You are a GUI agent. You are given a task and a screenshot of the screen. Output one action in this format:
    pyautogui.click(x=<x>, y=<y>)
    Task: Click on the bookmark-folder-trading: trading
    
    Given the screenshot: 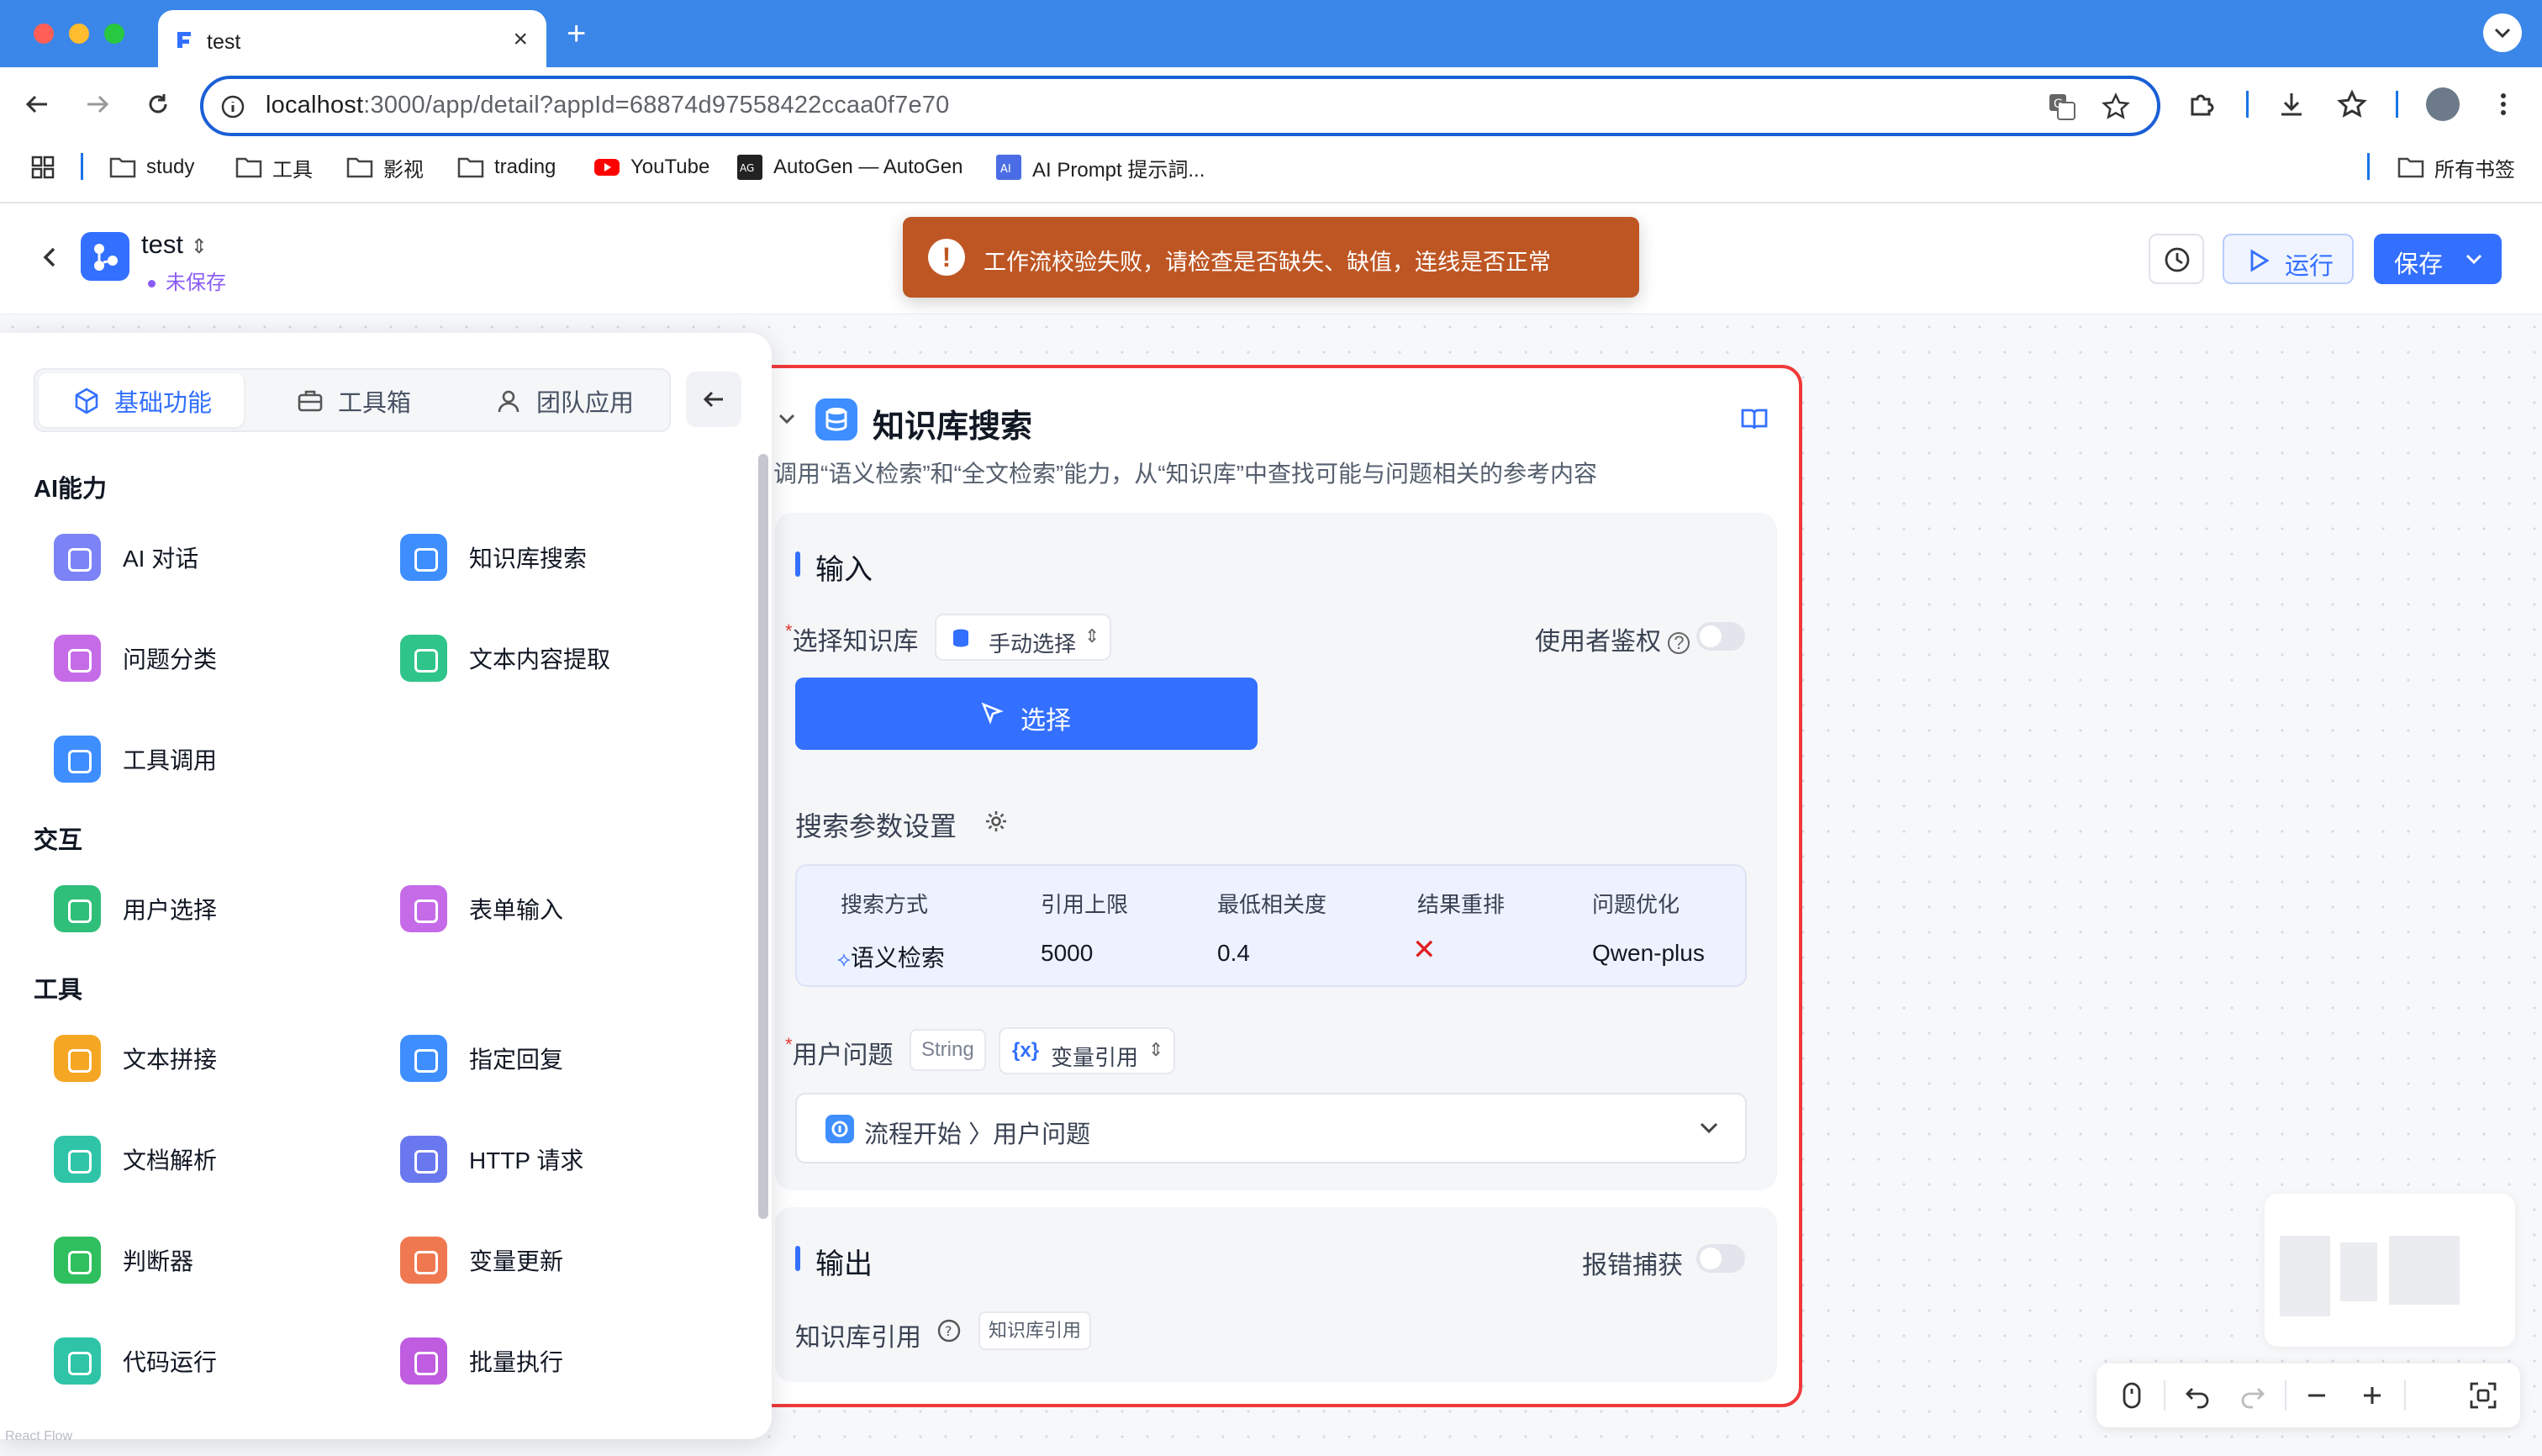 What is the action you would take?
    pyautogui.click(x=507, y=167)
    